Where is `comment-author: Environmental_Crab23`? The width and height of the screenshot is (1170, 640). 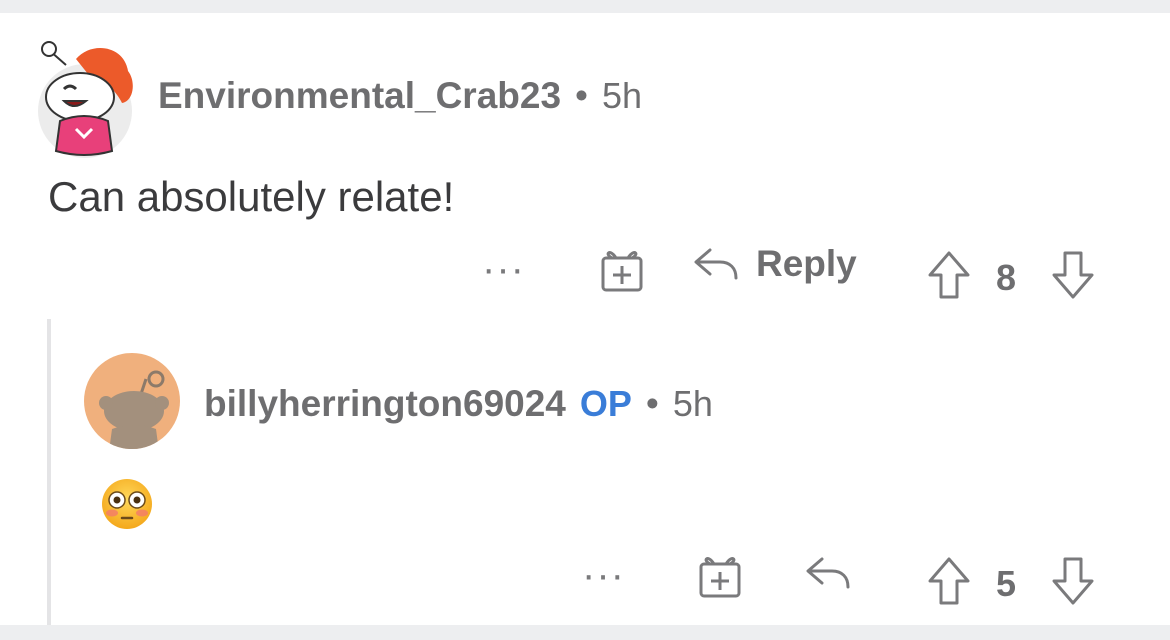 comment-author: Environmental_Crab23 is located at coordinates (359, 96).